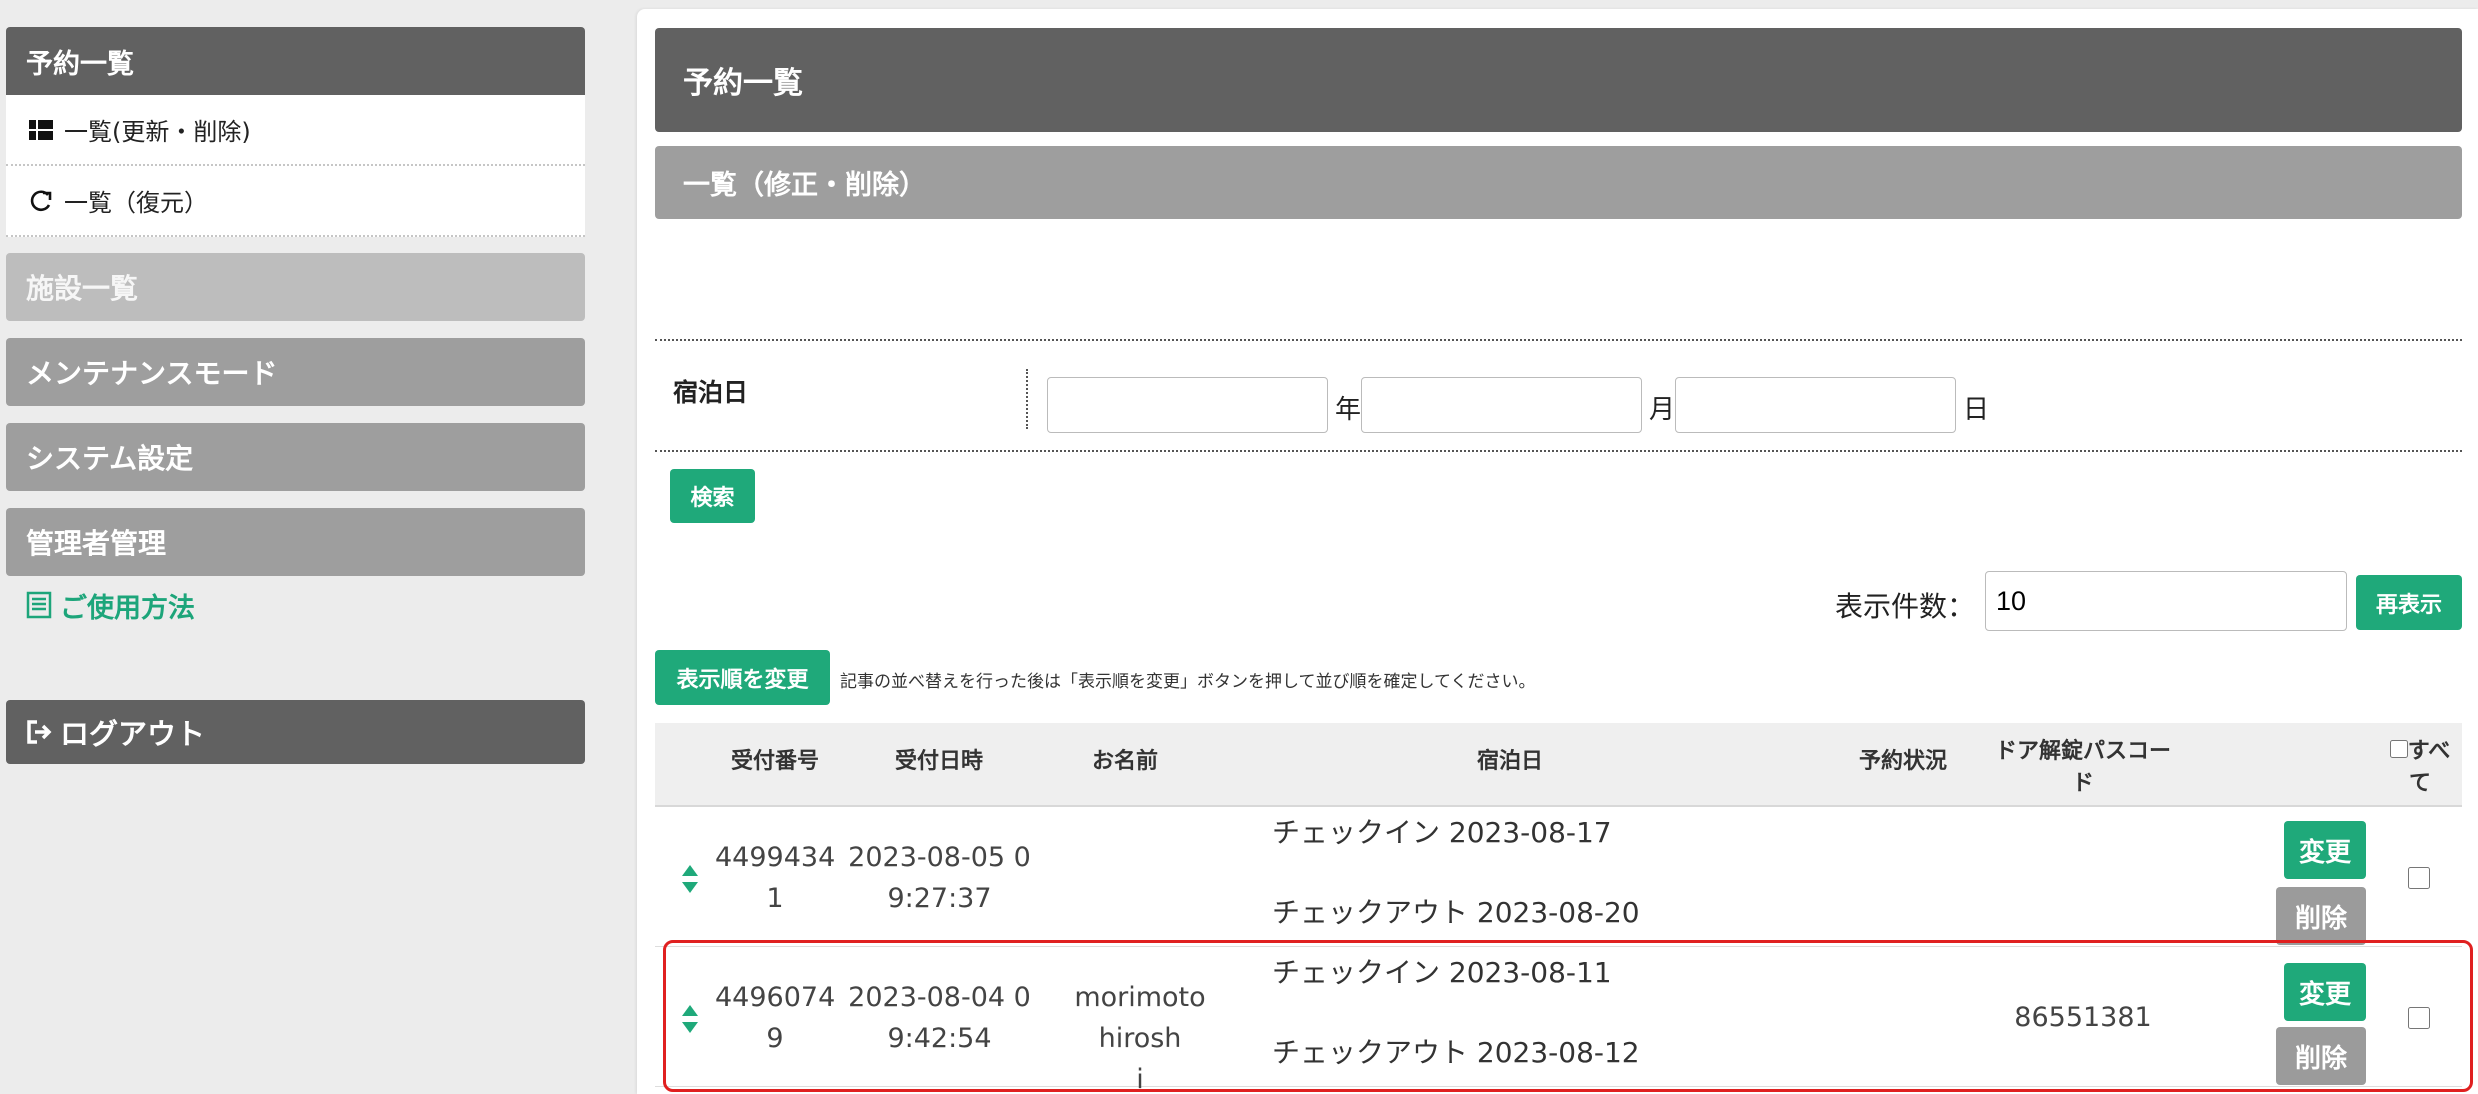 Image resolution: width=2478 pixels, height=1094 pixels. What do you see at coordinates (295, 732) in the screenshot?
I see `logout-button: ログアウト` at bounding box center [295, 732].